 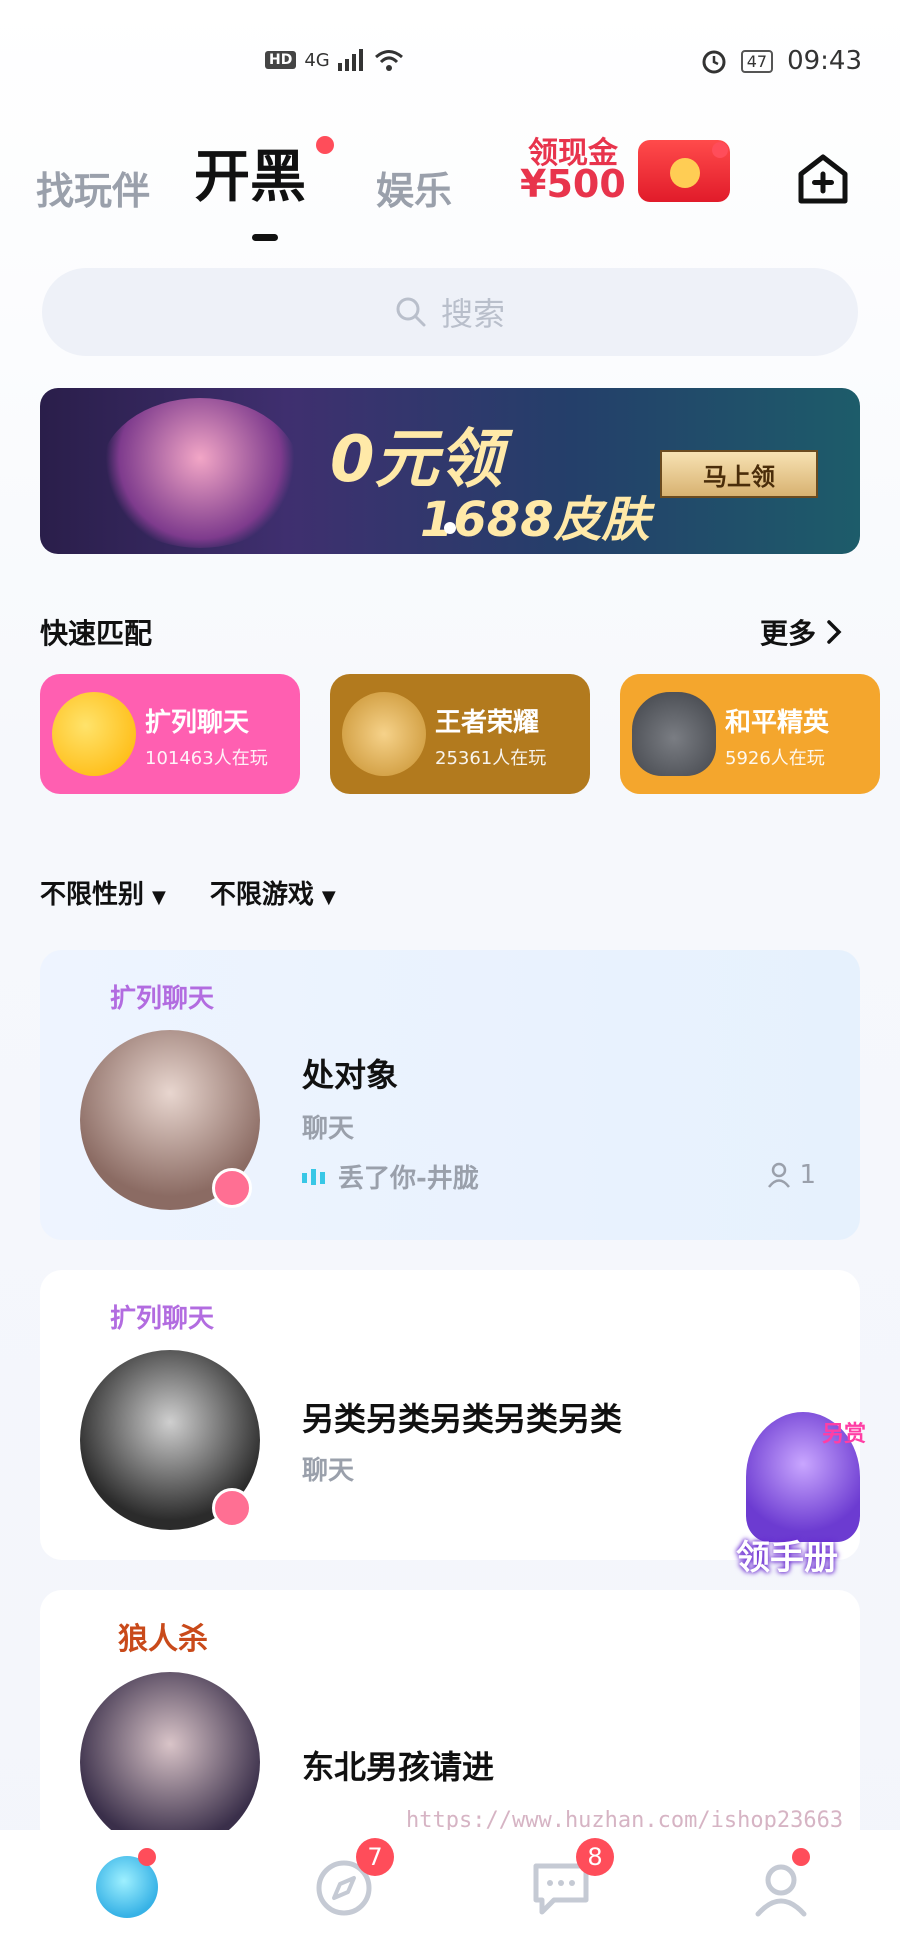 What do you see at coordinates (325, 145) in the screenshot?
I see `tab-notification-dot` at bounding box center [325, 145].